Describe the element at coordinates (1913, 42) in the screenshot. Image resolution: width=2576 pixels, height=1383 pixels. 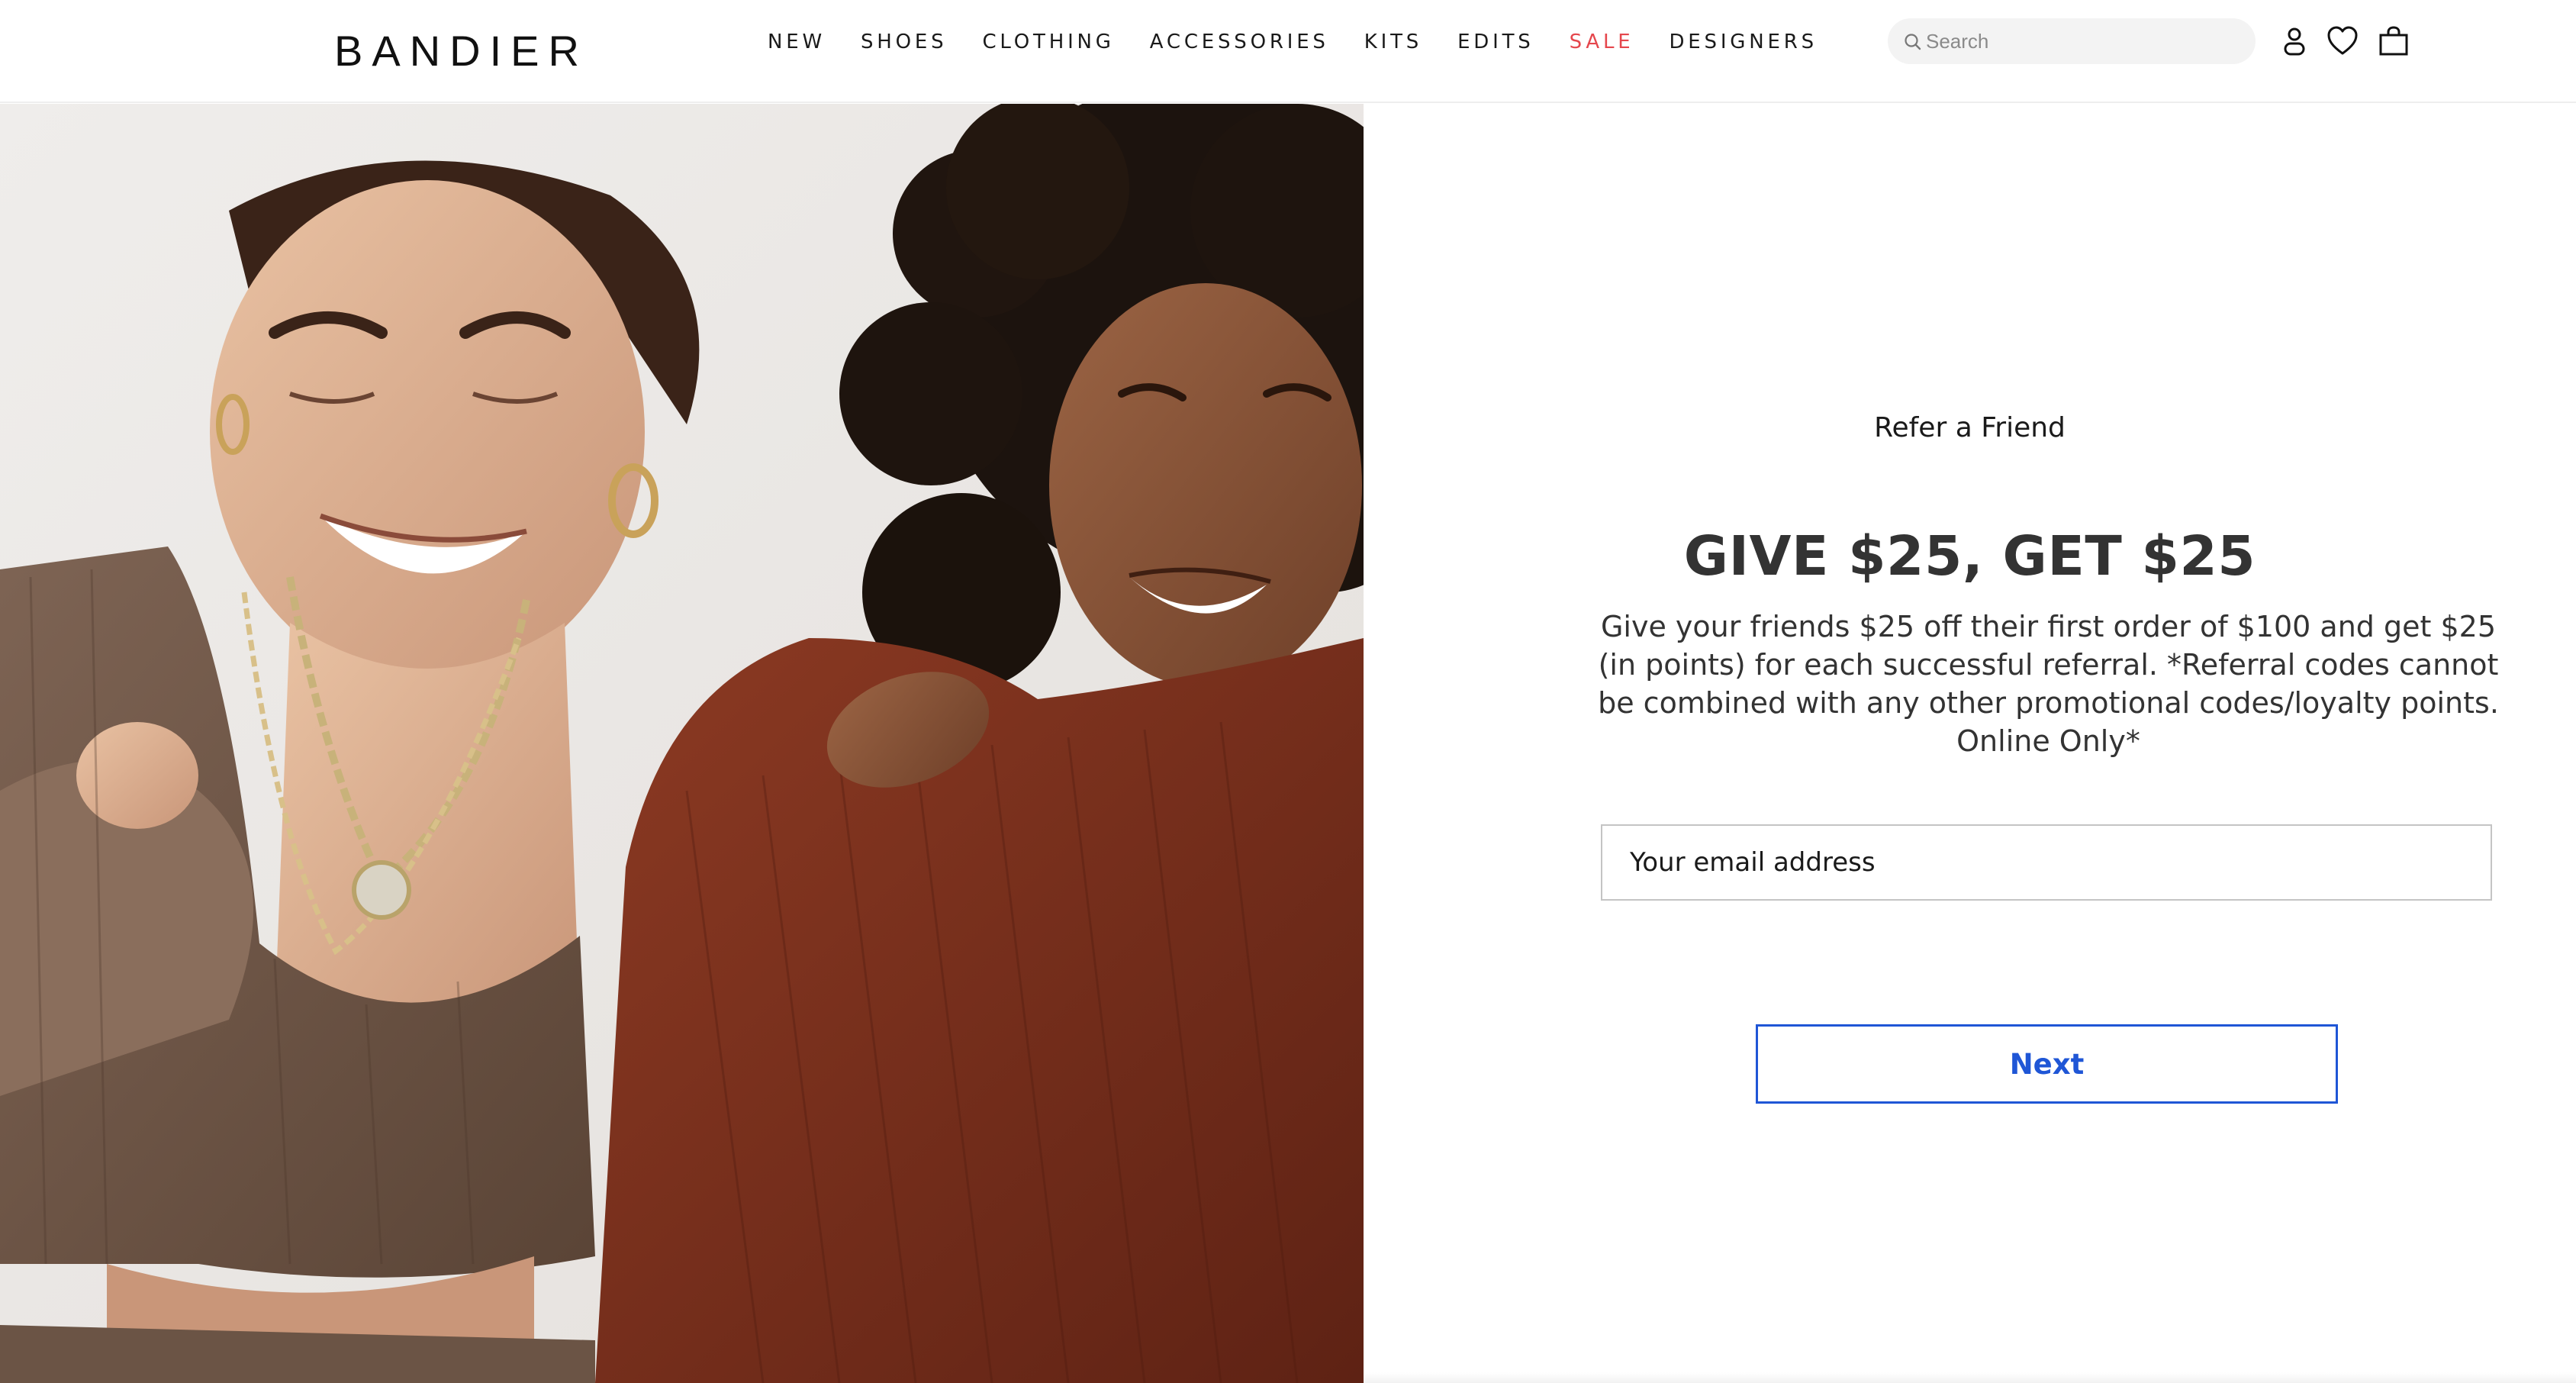
I see `search-icon` at that location.